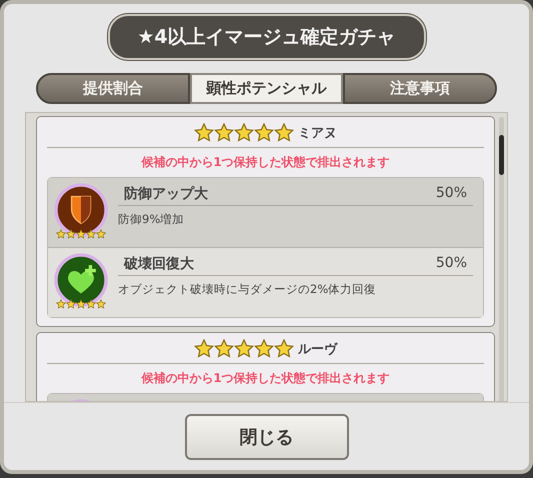  Describe the element at coordinates (166, 194) in the screenshot. I see `potential-name: 防御アップ大` at that location.